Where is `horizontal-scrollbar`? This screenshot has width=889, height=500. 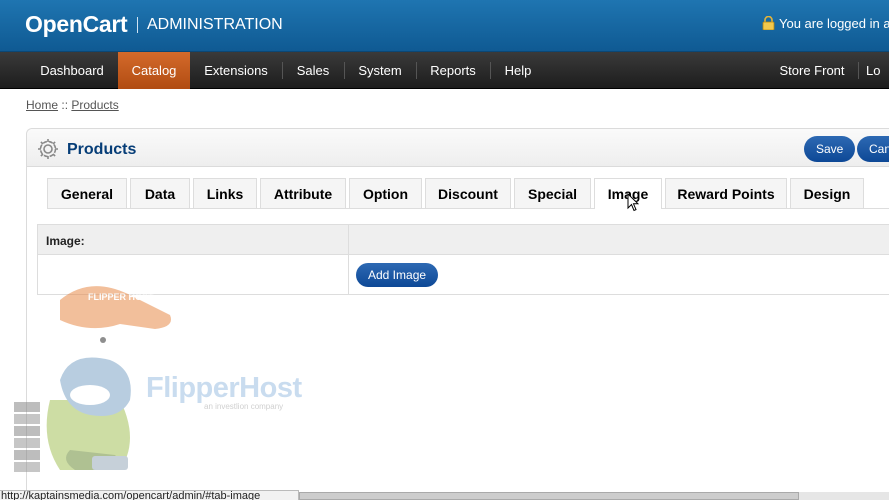
horizontal-scrollbar is located at coordinates (594, 496).